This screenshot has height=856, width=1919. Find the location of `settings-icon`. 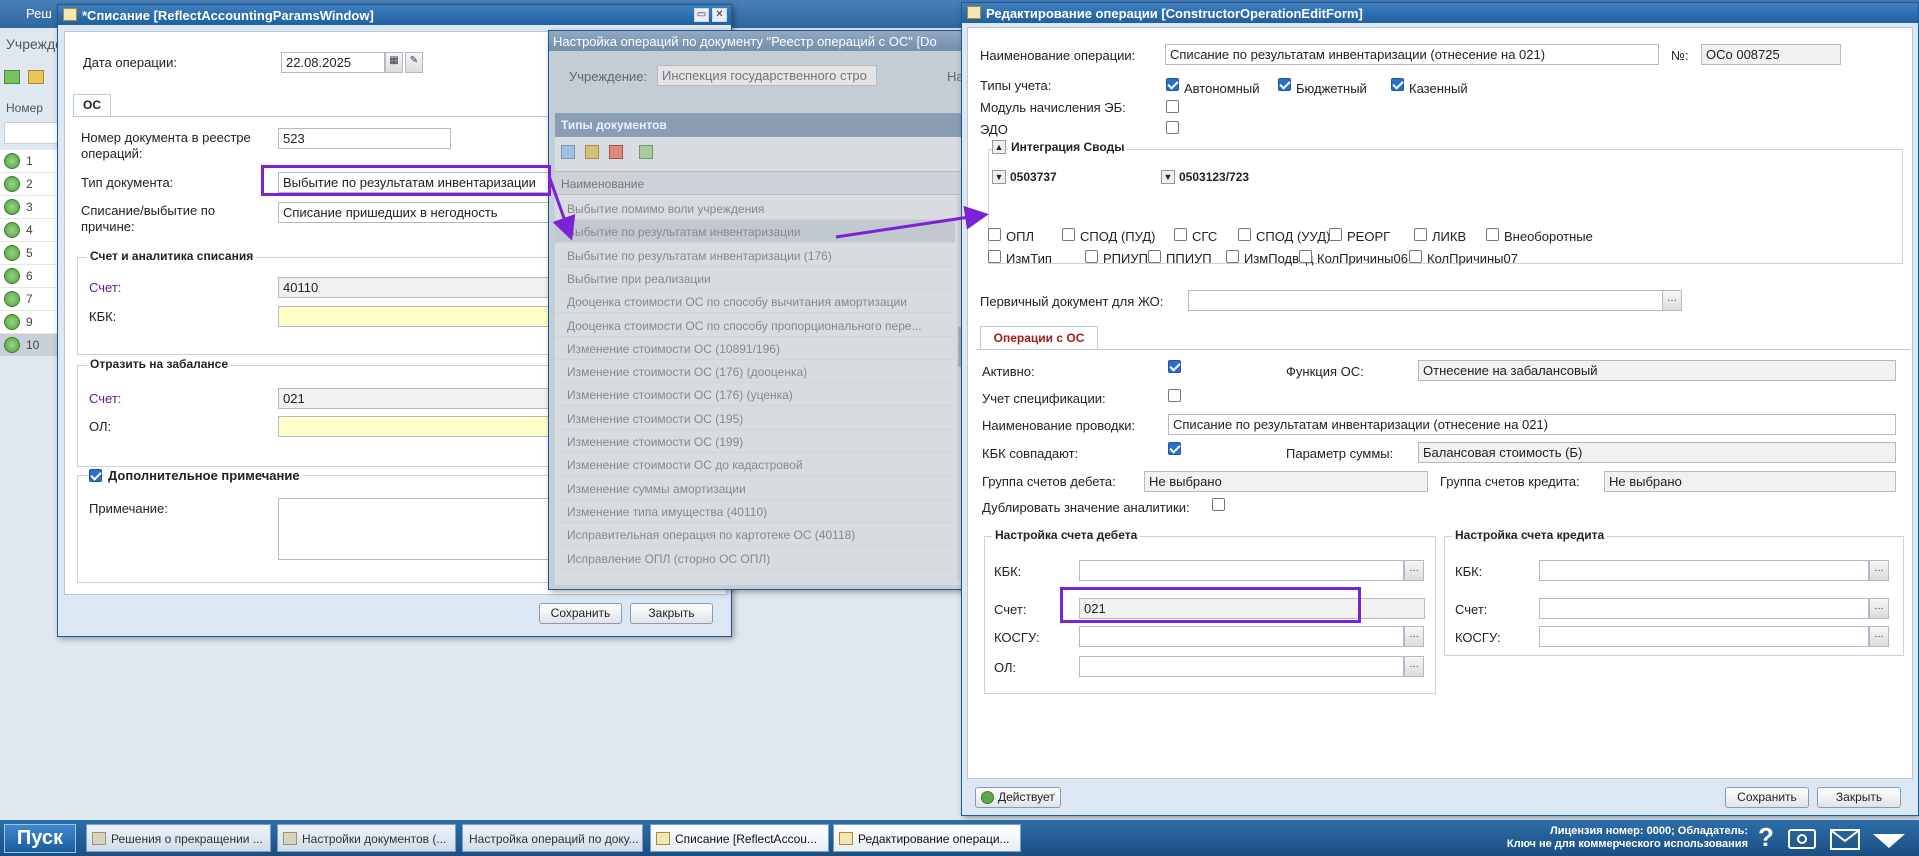

settings-icon is located at coordinates (290, 838).